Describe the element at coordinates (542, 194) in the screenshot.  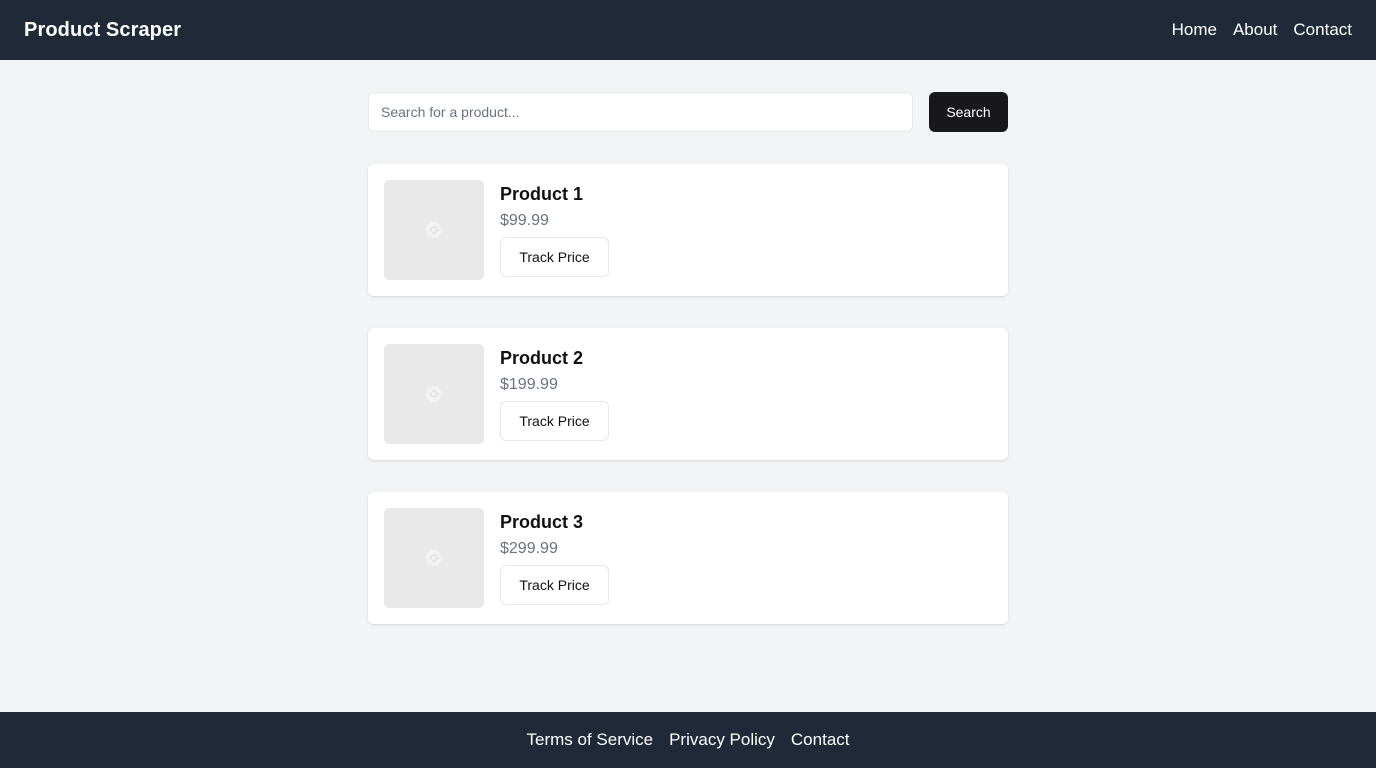
I see `product-name: Product 1` at that location.